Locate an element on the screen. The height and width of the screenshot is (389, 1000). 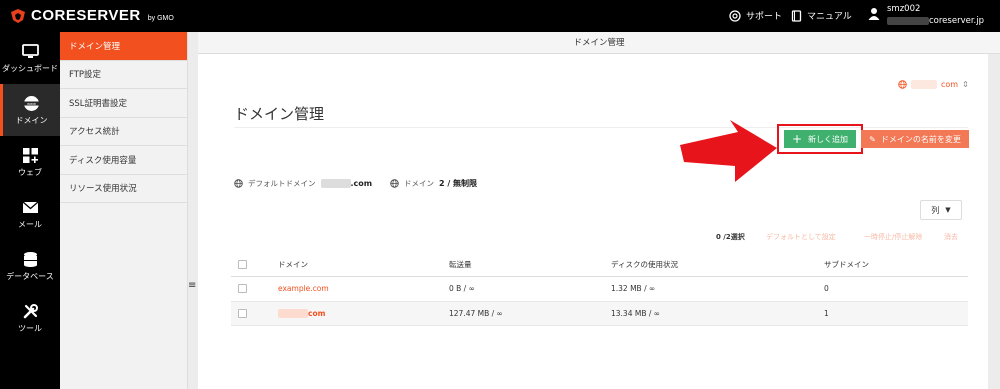
user-icon is located at coordinates (874, 14).